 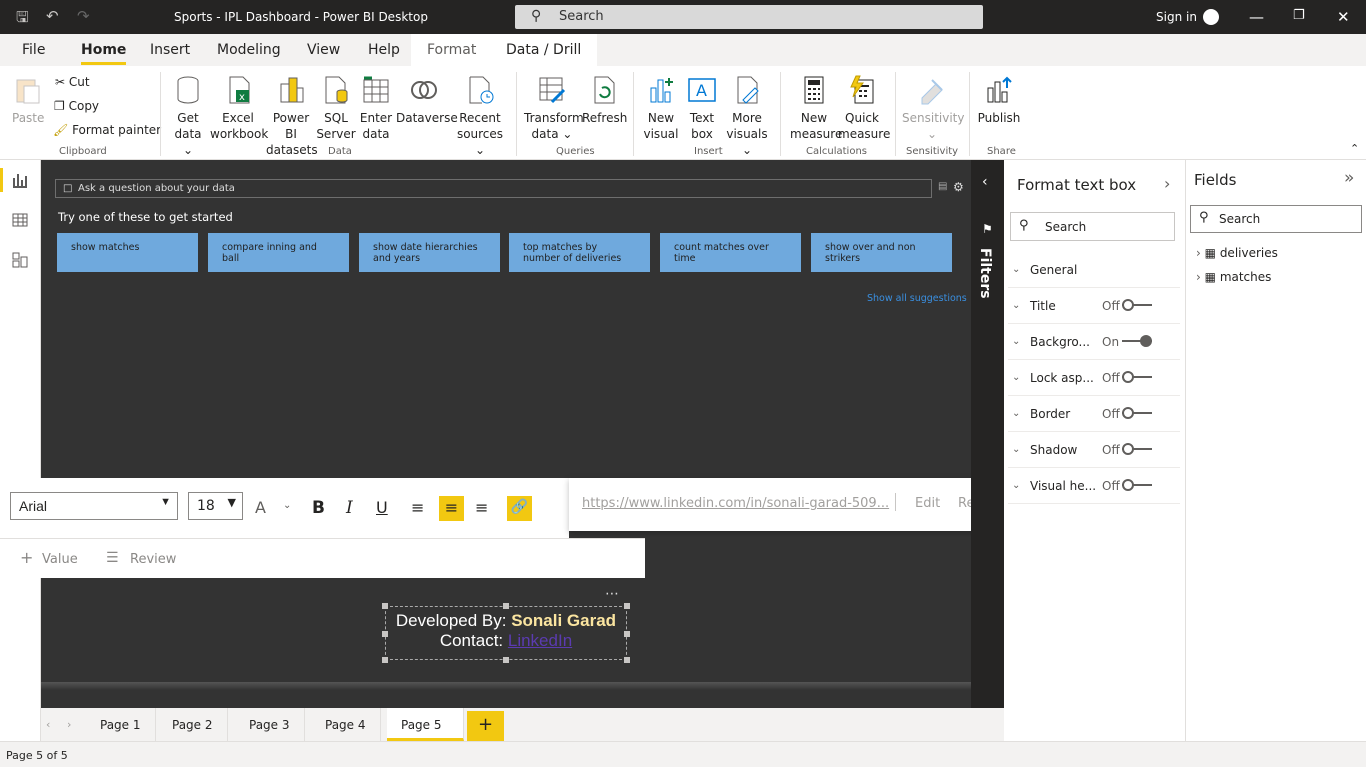 What do you see at coordinates (480, 116) in the screenshot?
I see `recent-sources-button: Recent sources ⌄` at bounding box center [480, 116].